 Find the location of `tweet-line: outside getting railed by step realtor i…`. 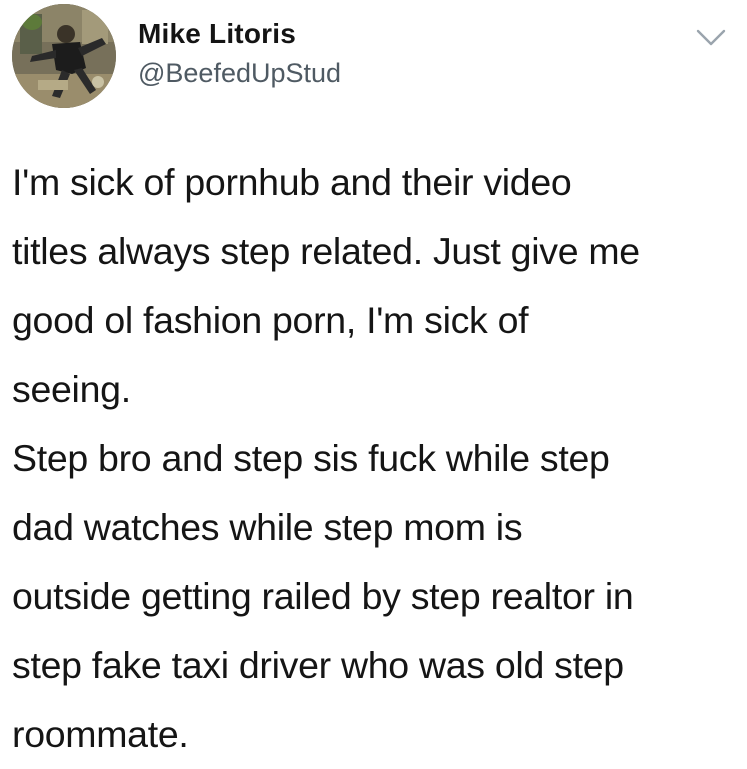

tweet-line: outside getting railed by step realtor i… is located at coordinates (323, 596).